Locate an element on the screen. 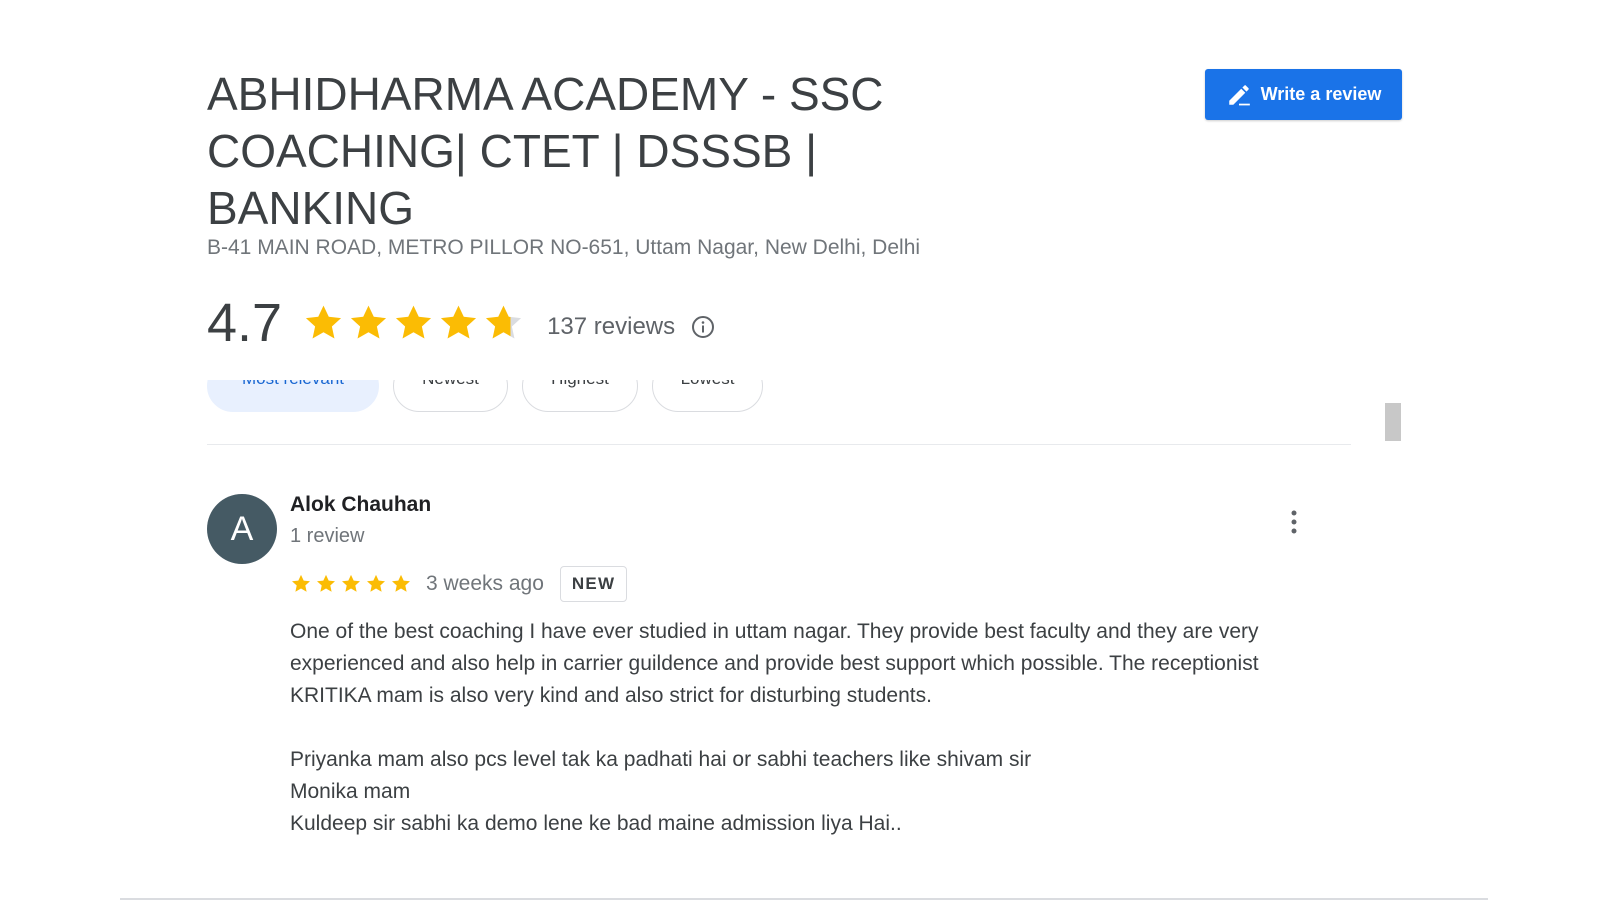 This screenshot has height=900, width=1600. info-icon is located at coordinates (703, 327).